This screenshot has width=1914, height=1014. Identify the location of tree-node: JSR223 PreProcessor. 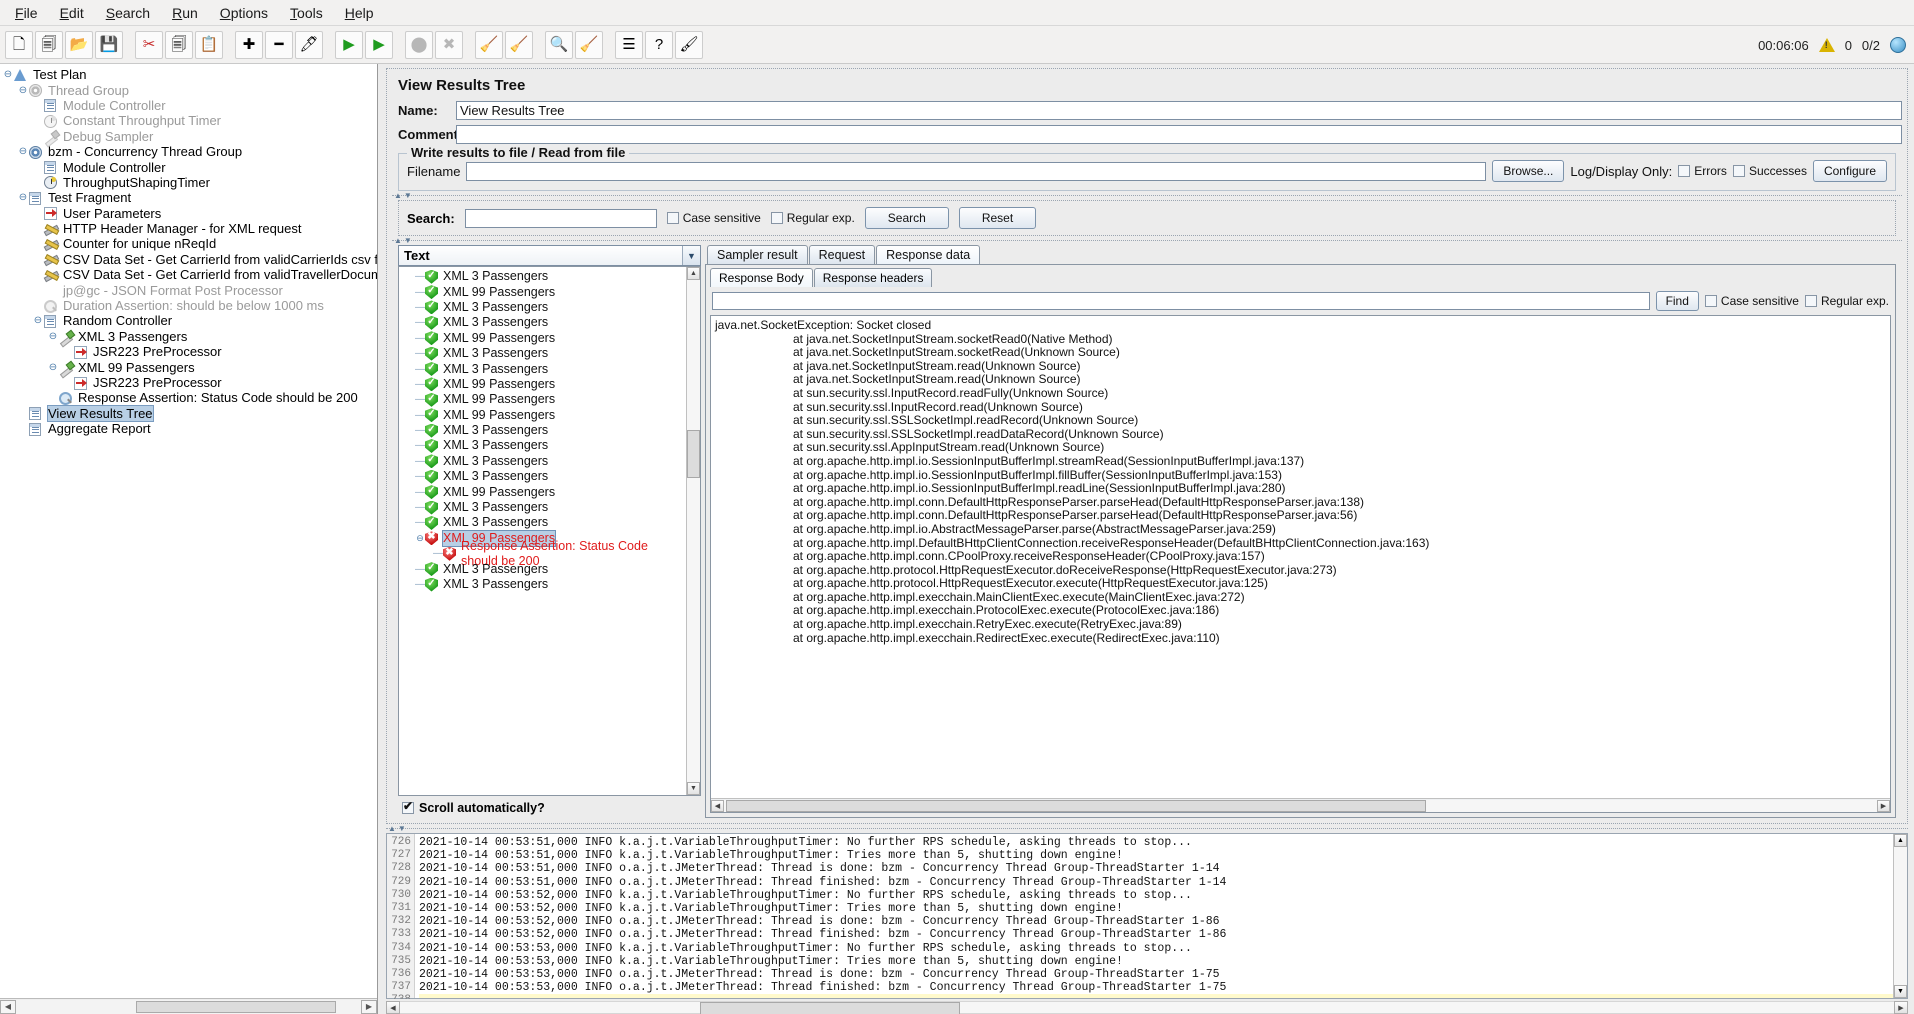
(188, 351).